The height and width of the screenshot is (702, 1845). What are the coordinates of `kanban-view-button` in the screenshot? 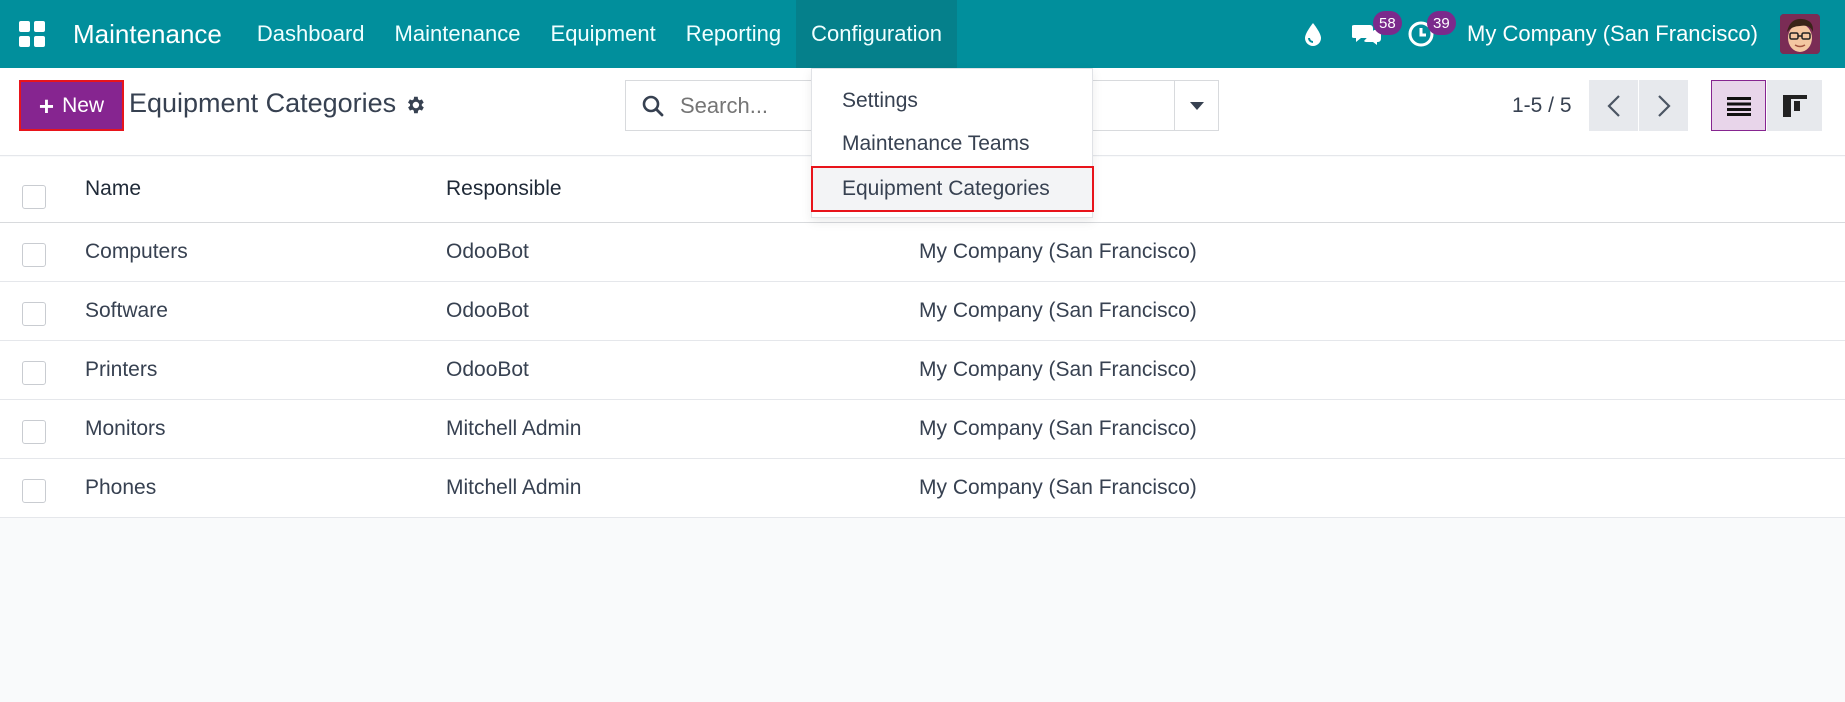 It's located at (1794, 105).